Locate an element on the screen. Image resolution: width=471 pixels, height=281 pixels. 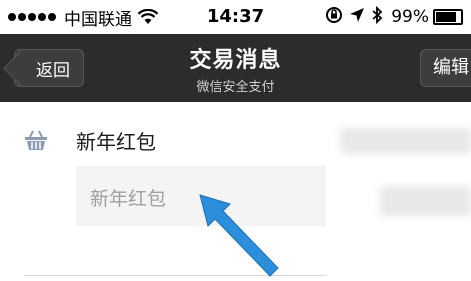
rotation-lock-icon is located at coordinates (334, 17).